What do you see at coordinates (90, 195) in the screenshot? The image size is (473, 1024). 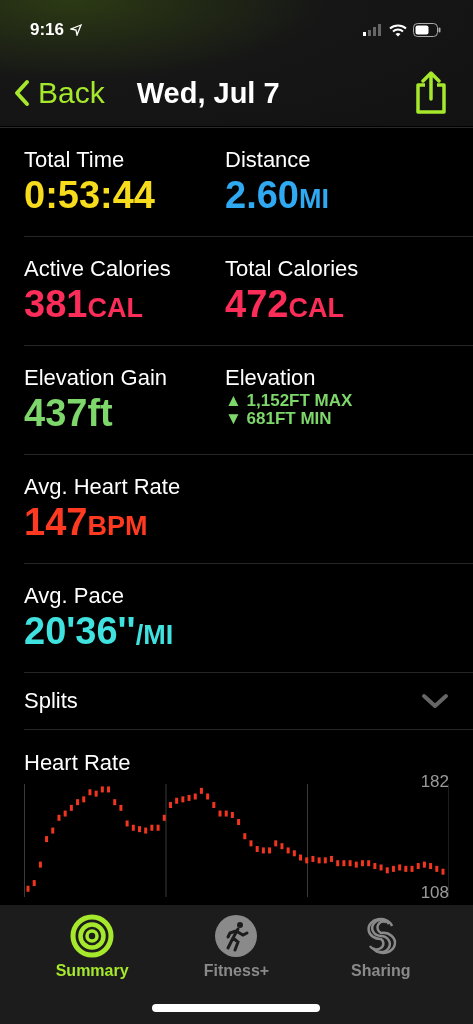 I see `metric-value: 0:53:44` at bounding box center [90, 195].